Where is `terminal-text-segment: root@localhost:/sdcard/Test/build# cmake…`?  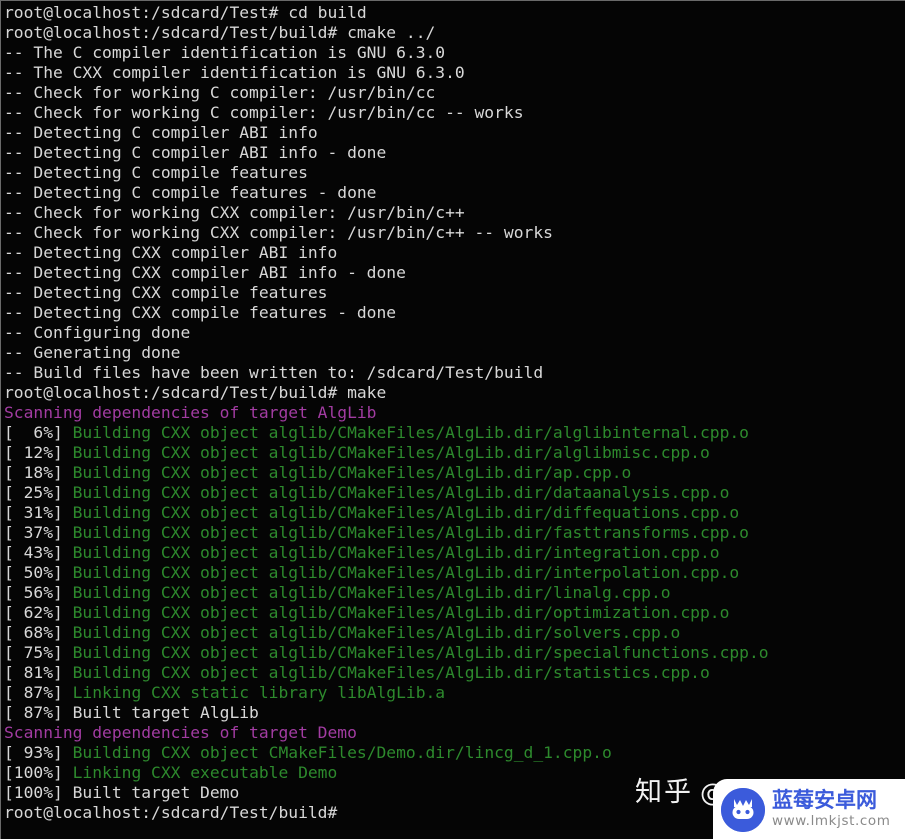
terminal-text-segment: root@localhost:/sdcard/Test/build# cmake… is located at coordinates (220, 32).